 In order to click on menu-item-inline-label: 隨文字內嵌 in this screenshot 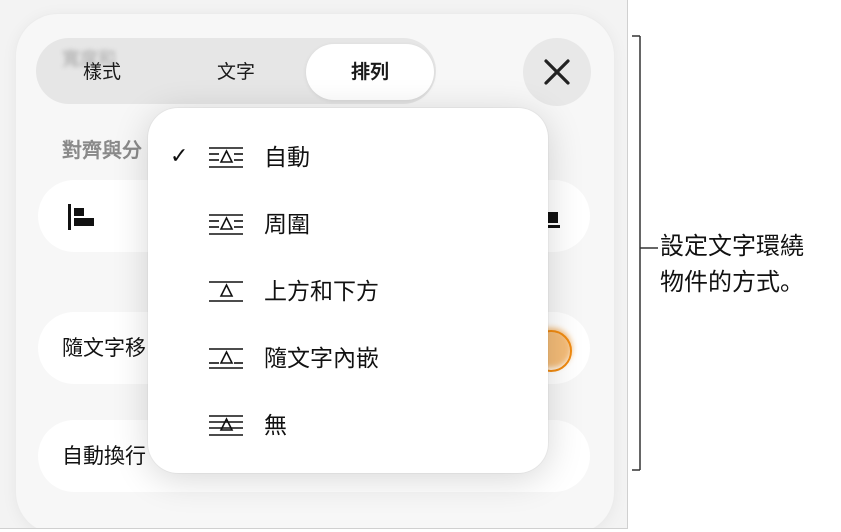, I will do `click(321, 359)`.